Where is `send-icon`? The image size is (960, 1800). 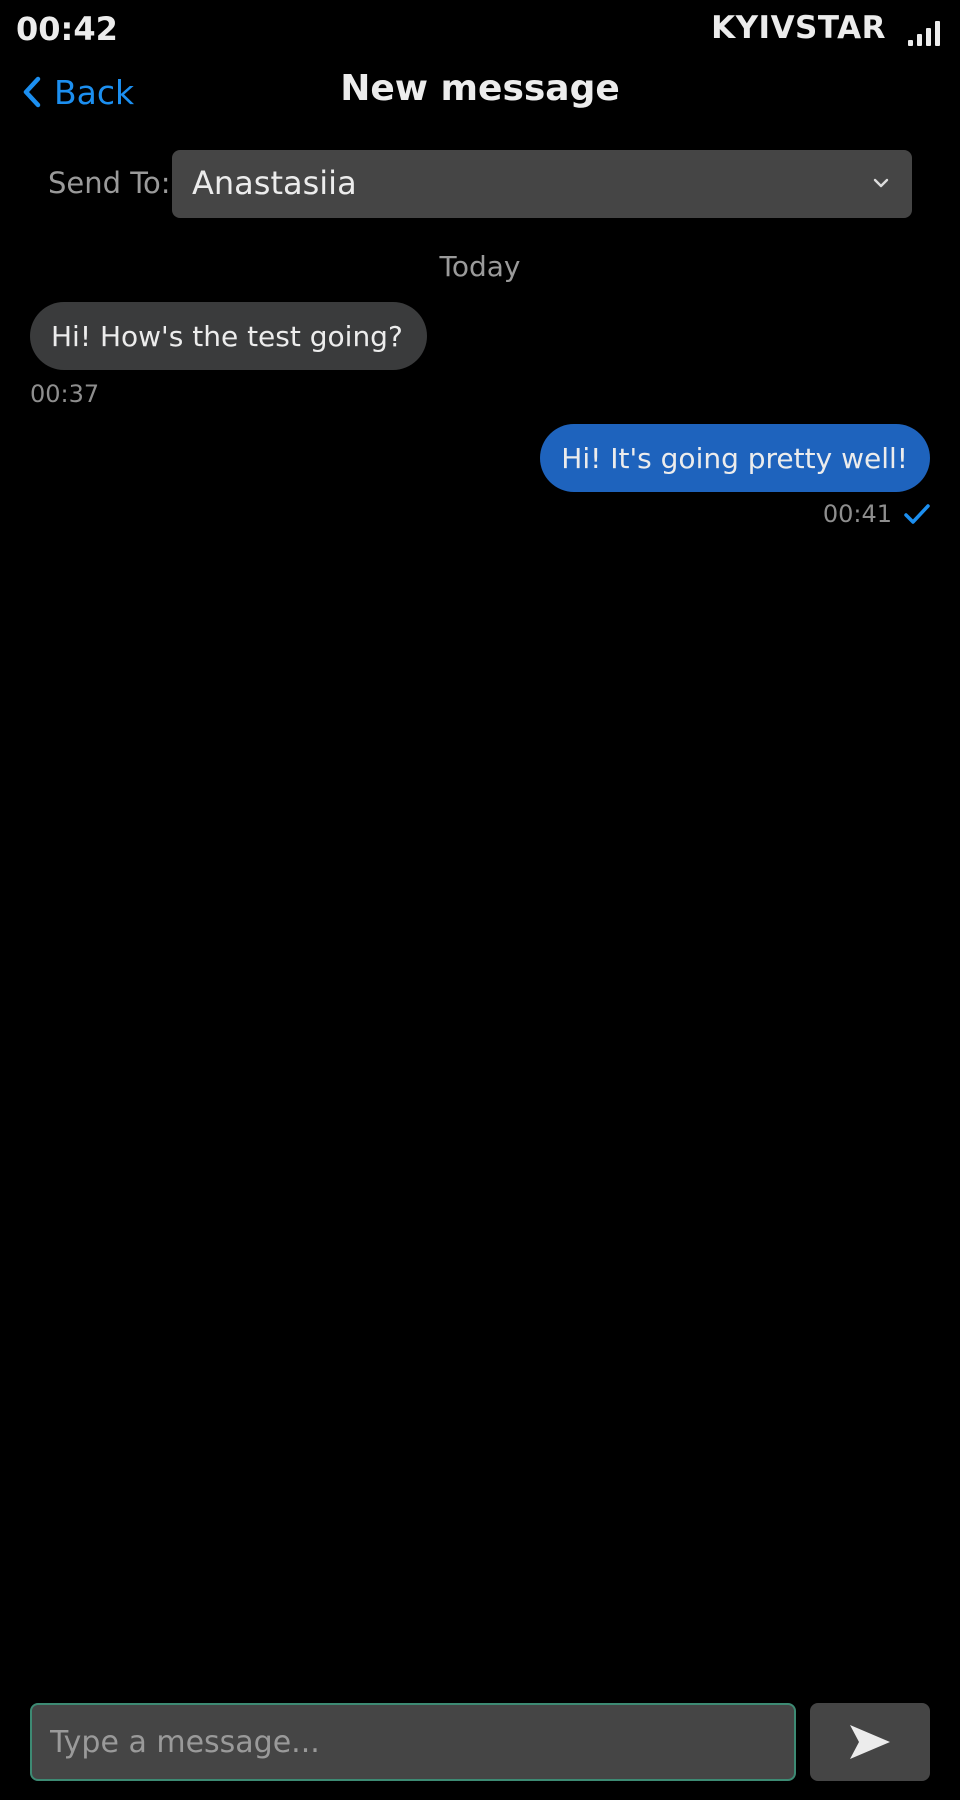
send-icon is located at coordinates (870, 1742).